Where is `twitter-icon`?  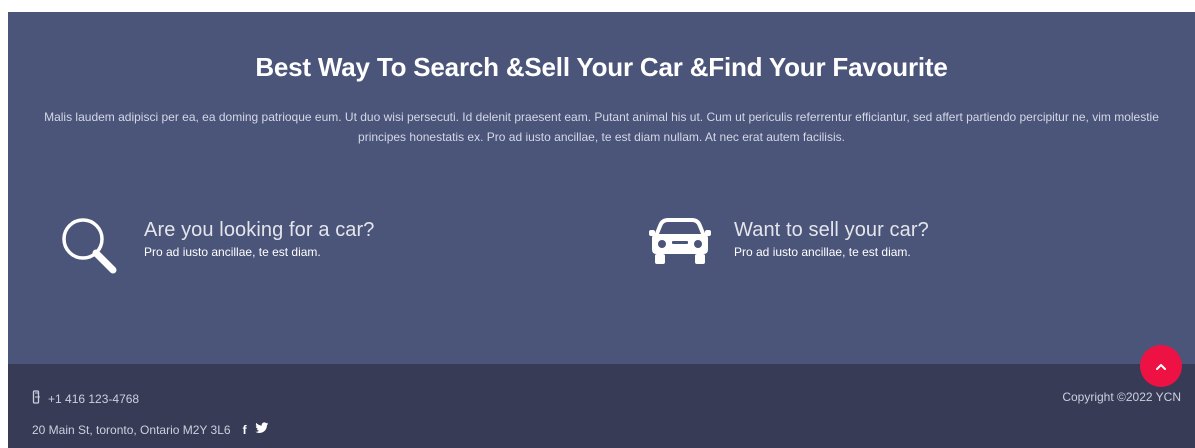 twitter-icon is located at coordinates (261, 429).